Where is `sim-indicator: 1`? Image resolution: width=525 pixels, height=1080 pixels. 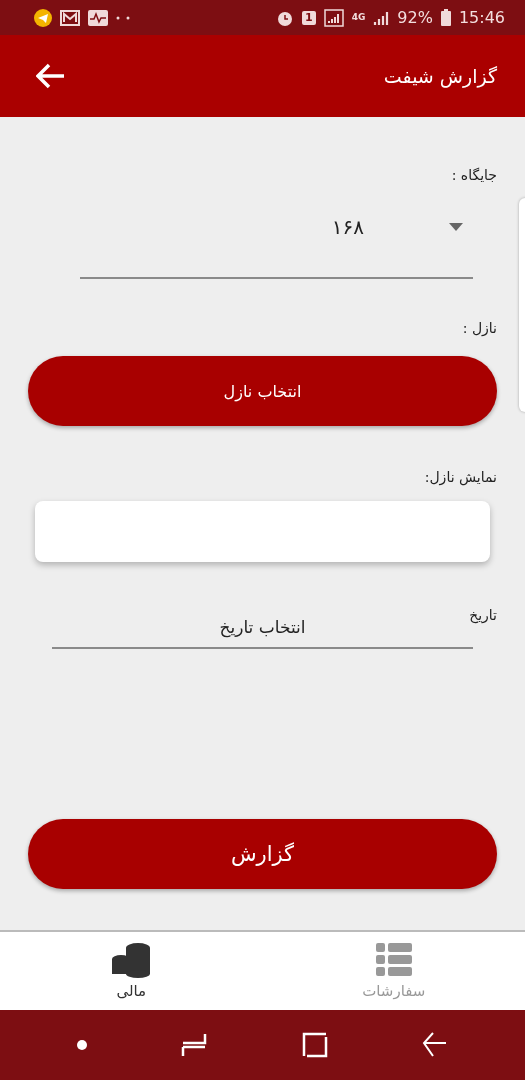 sim-indicator: 1 is located at coordinates (309, 17).